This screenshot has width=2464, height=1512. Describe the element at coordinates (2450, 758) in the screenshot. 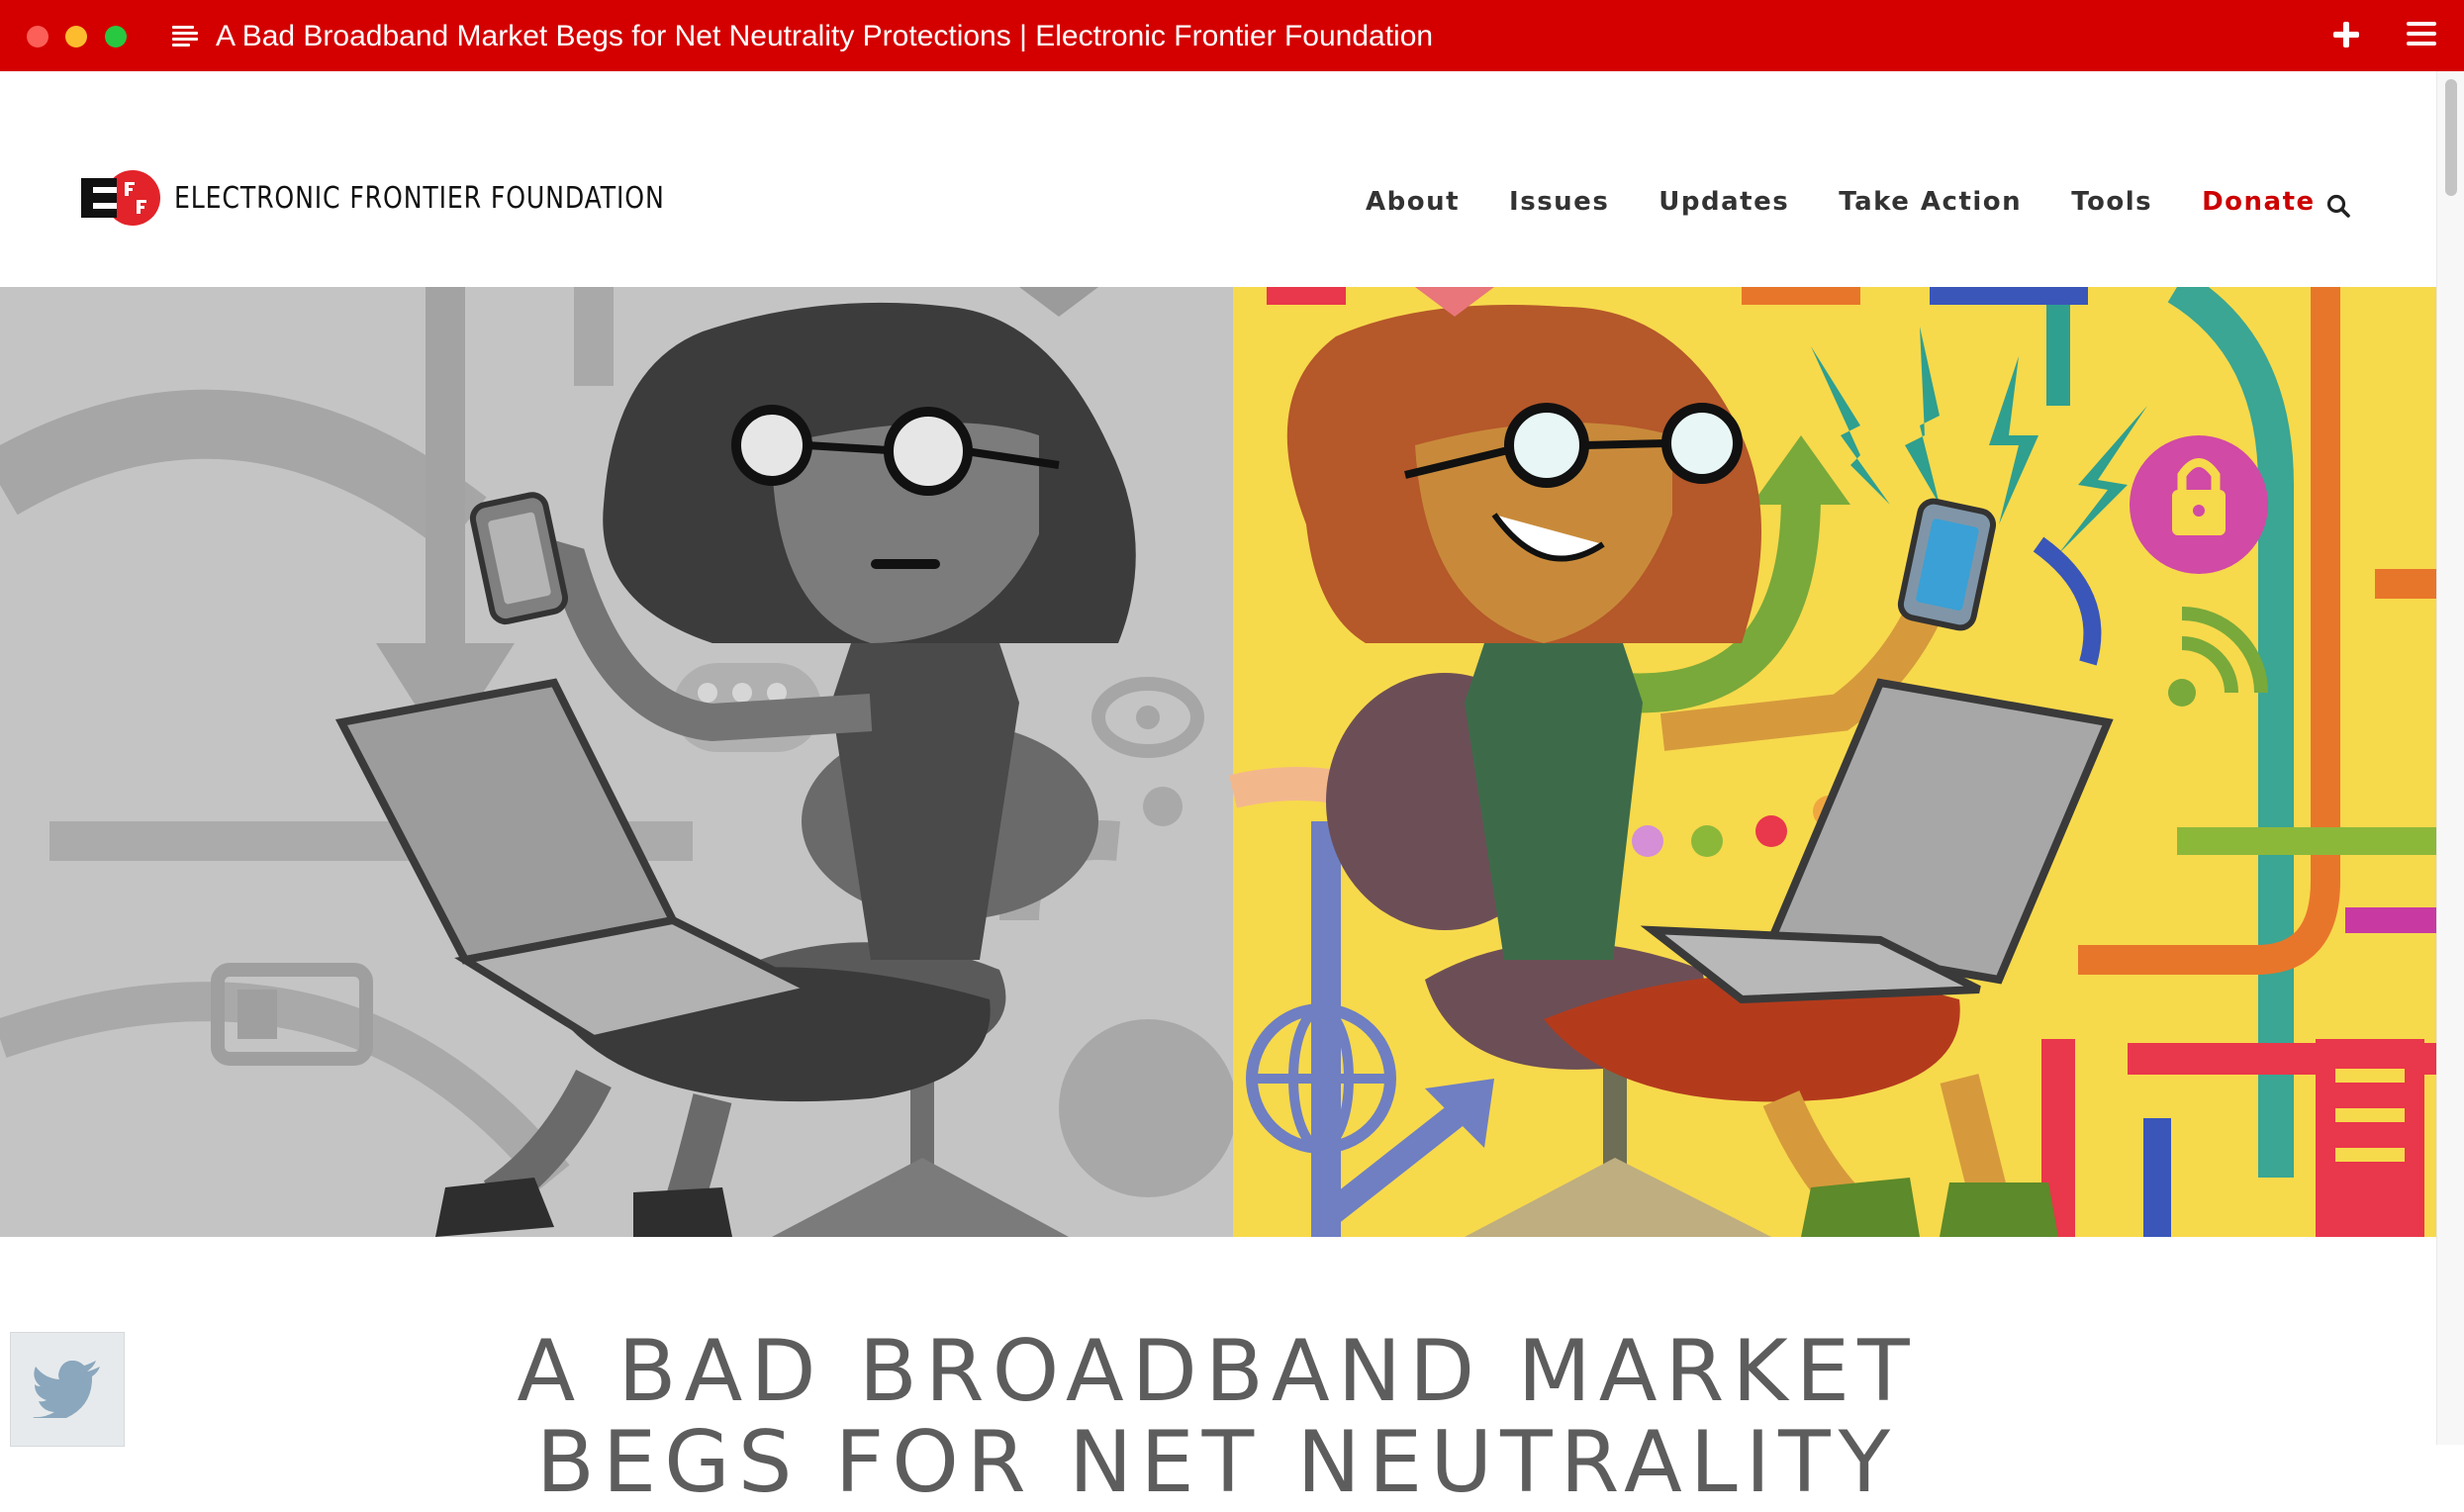

I see `page-scrollbar` at that location.